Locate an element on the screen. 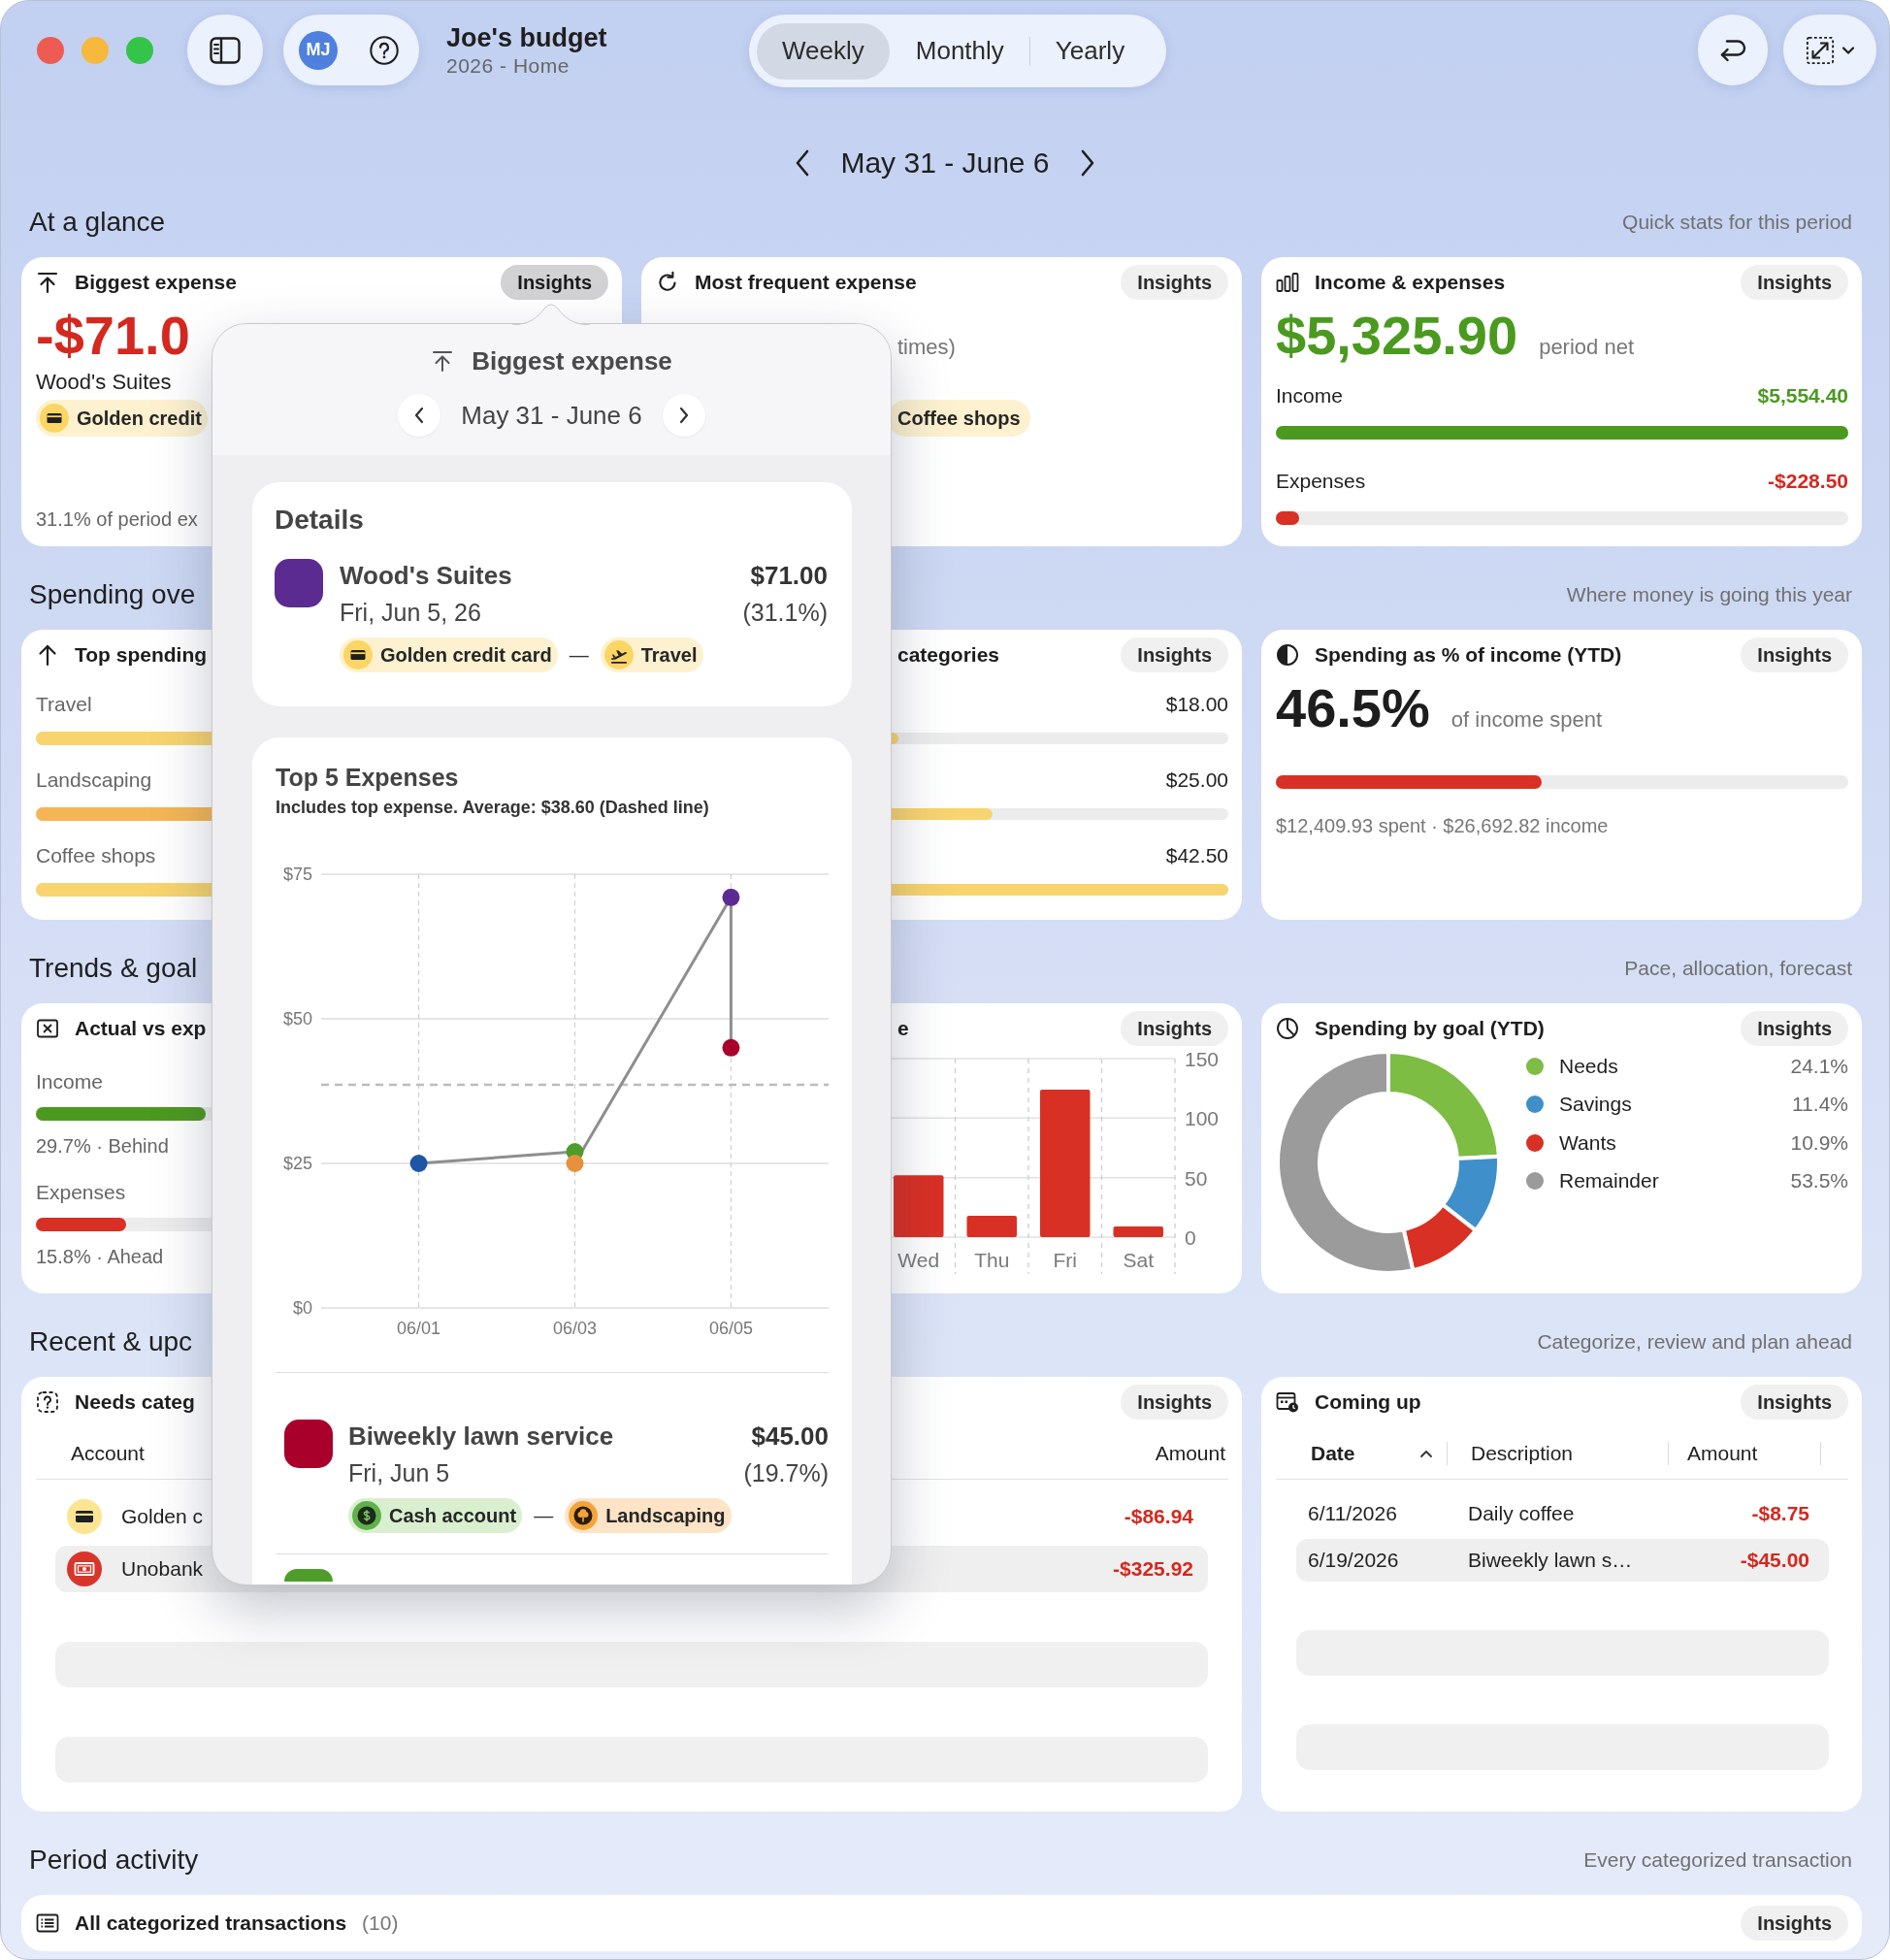  card-title: Spending by goal (YTD) is located at coordinates (1430, 1028).